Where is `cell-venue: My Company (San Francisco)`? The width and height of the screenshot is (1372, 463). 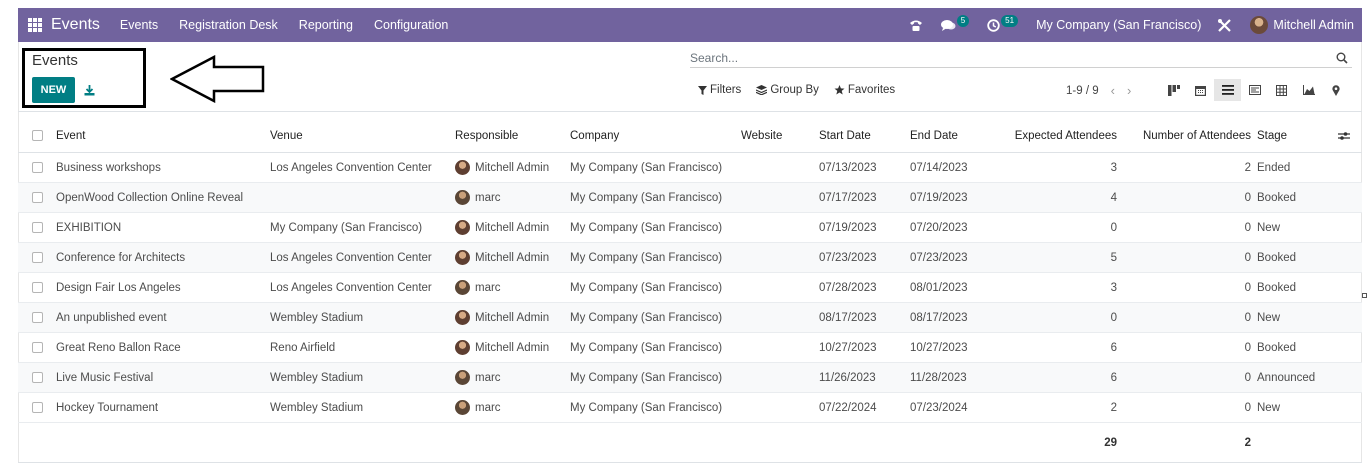
cell-venue: My Company (San Francisco) is located at coordinates (346, 227).